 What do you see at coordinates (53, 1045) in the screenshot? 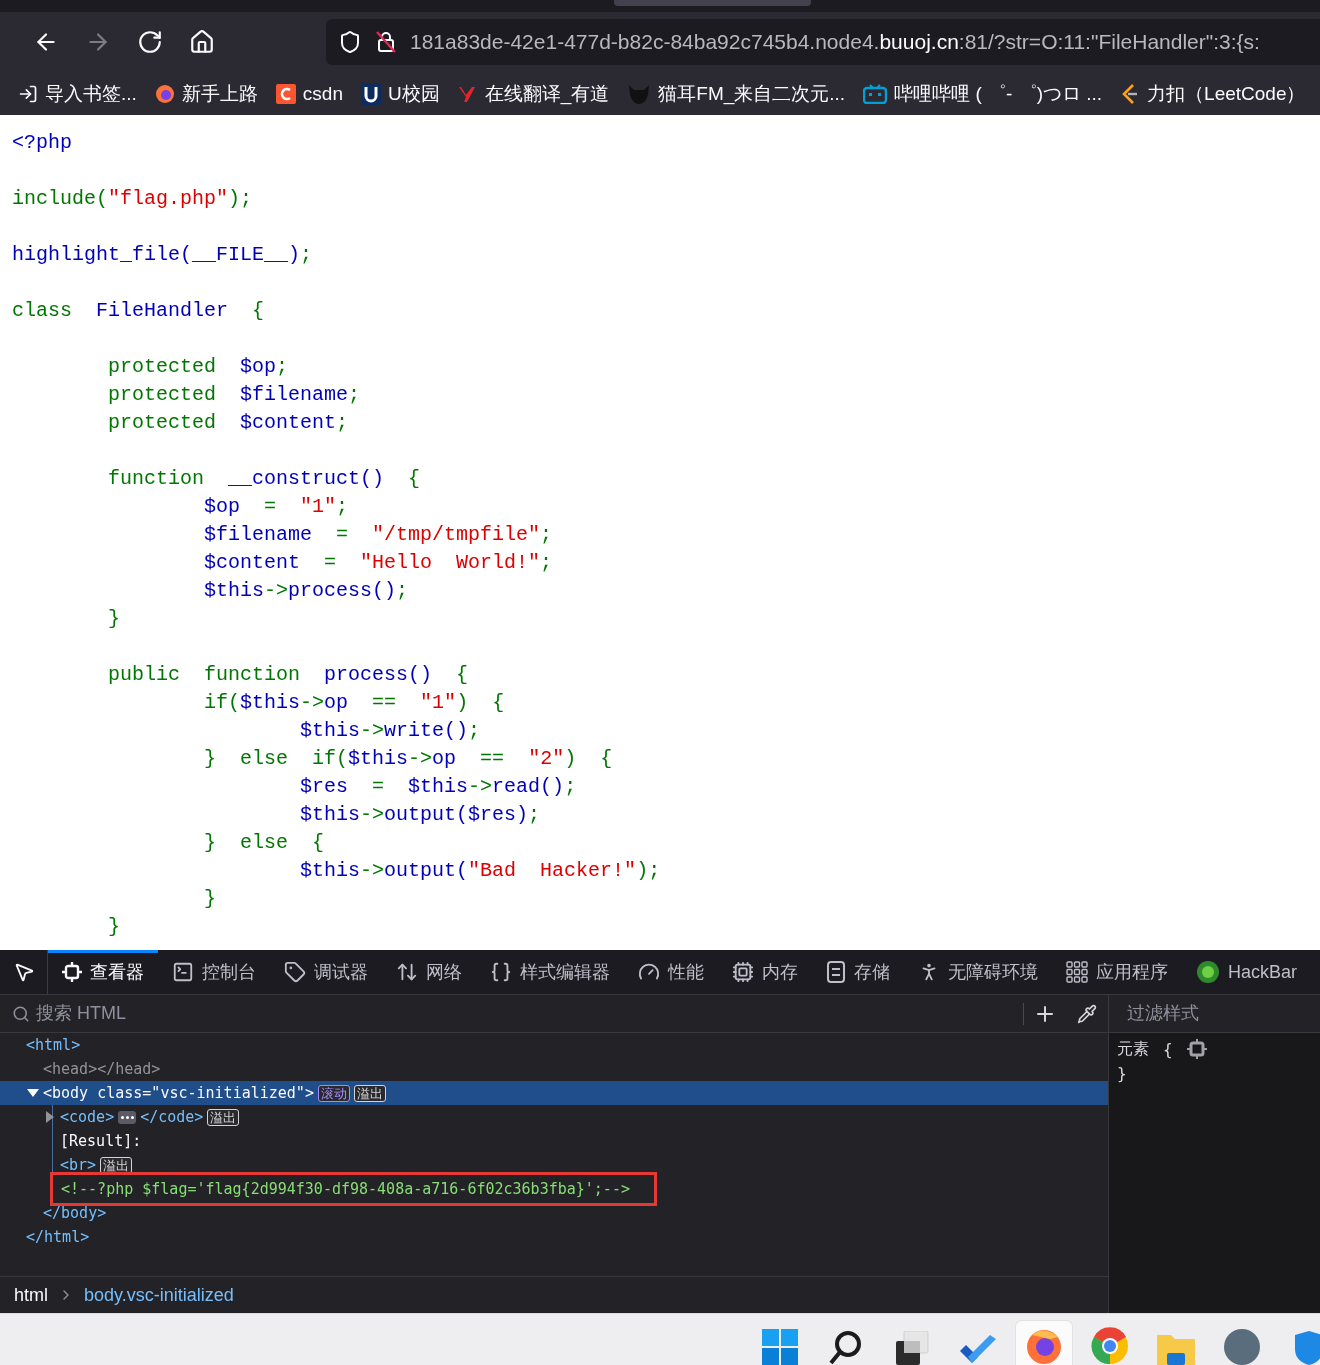
I see `element-tag: <html>` at bounding box center [53, 1045].